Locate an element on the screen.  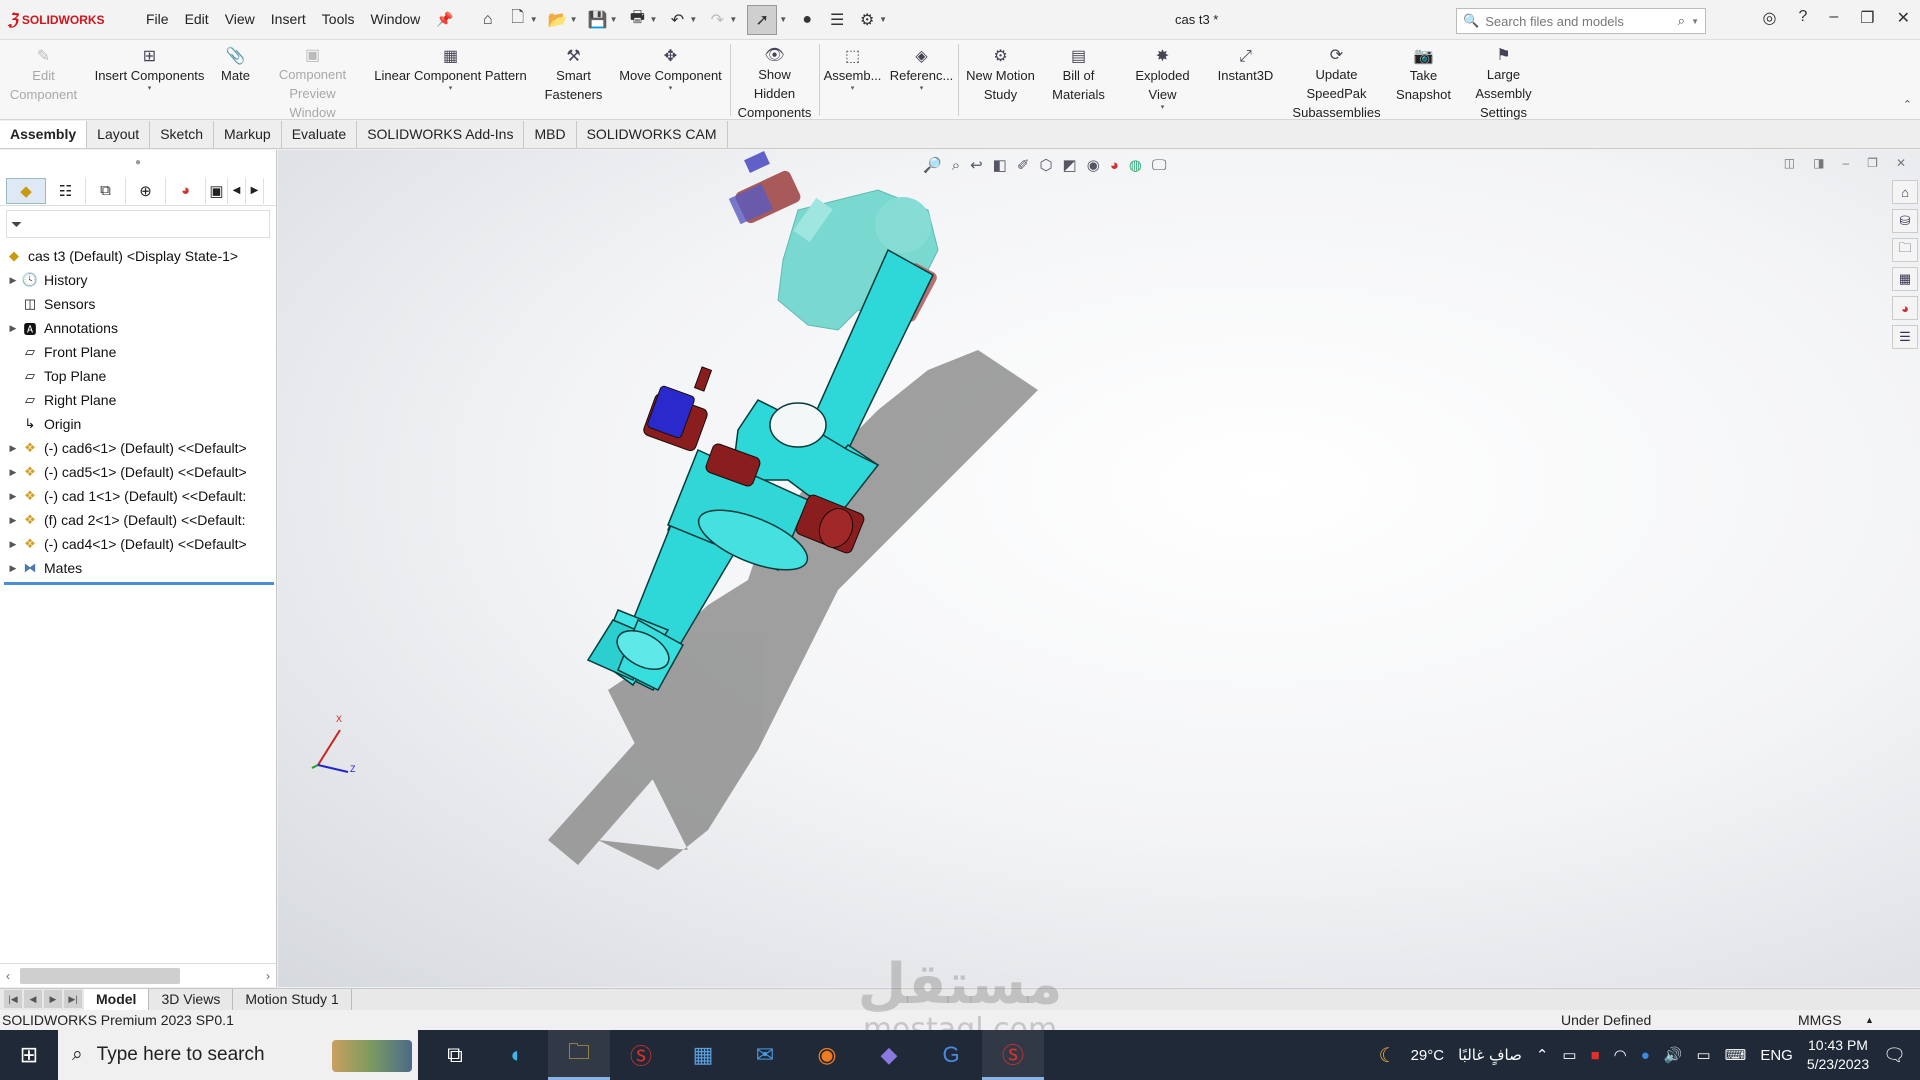
solidworks-logo: ℨ SOLIDWORKS is located at coordinates (69, 19).